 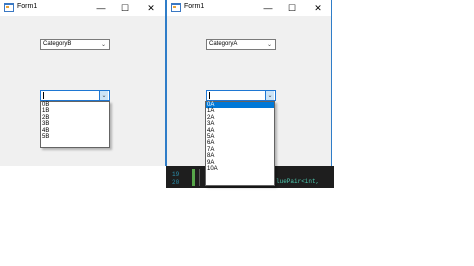 I want to click on list-item: 5B, so click(x=75, y=137).